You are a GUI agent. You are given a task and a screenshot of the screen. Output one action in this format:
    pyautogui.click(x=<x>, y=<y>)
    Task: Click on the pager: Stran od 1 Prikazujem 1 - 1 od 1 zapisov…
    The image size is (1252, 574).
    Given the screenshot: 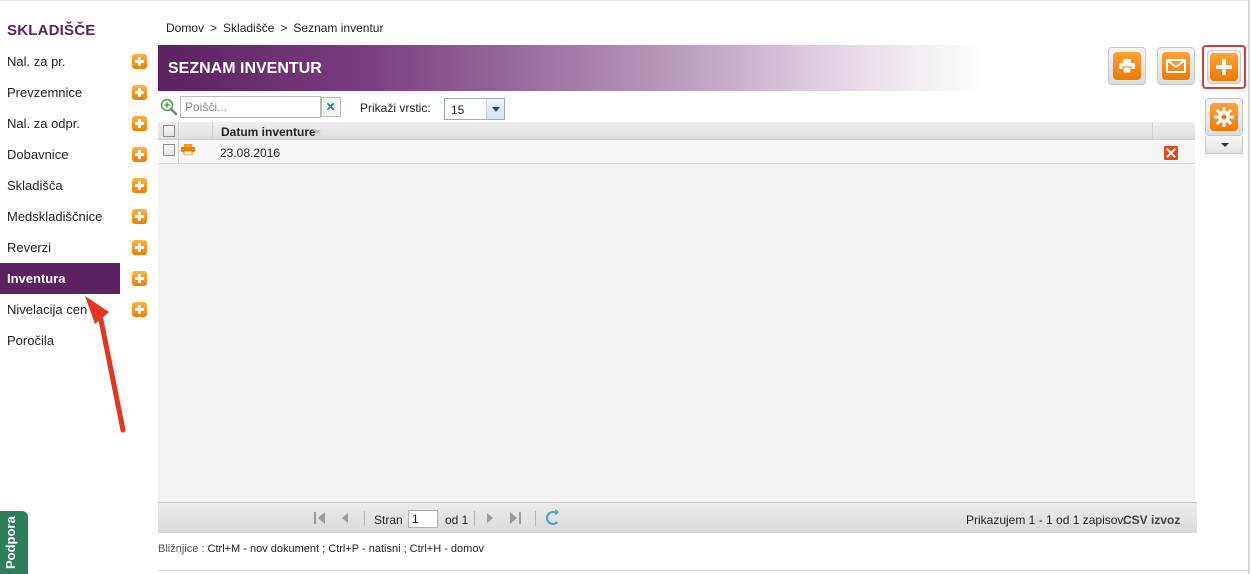 What is the action you would take?
    pyautogui.click(x=677, y=517)
    